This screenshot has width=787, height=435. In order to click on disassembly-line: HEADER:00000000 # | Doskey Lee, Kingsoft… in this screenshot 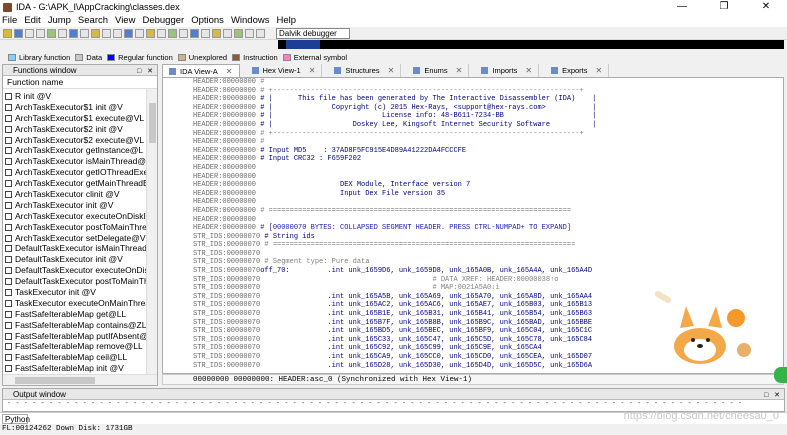, I will do `click(485, 125)`.